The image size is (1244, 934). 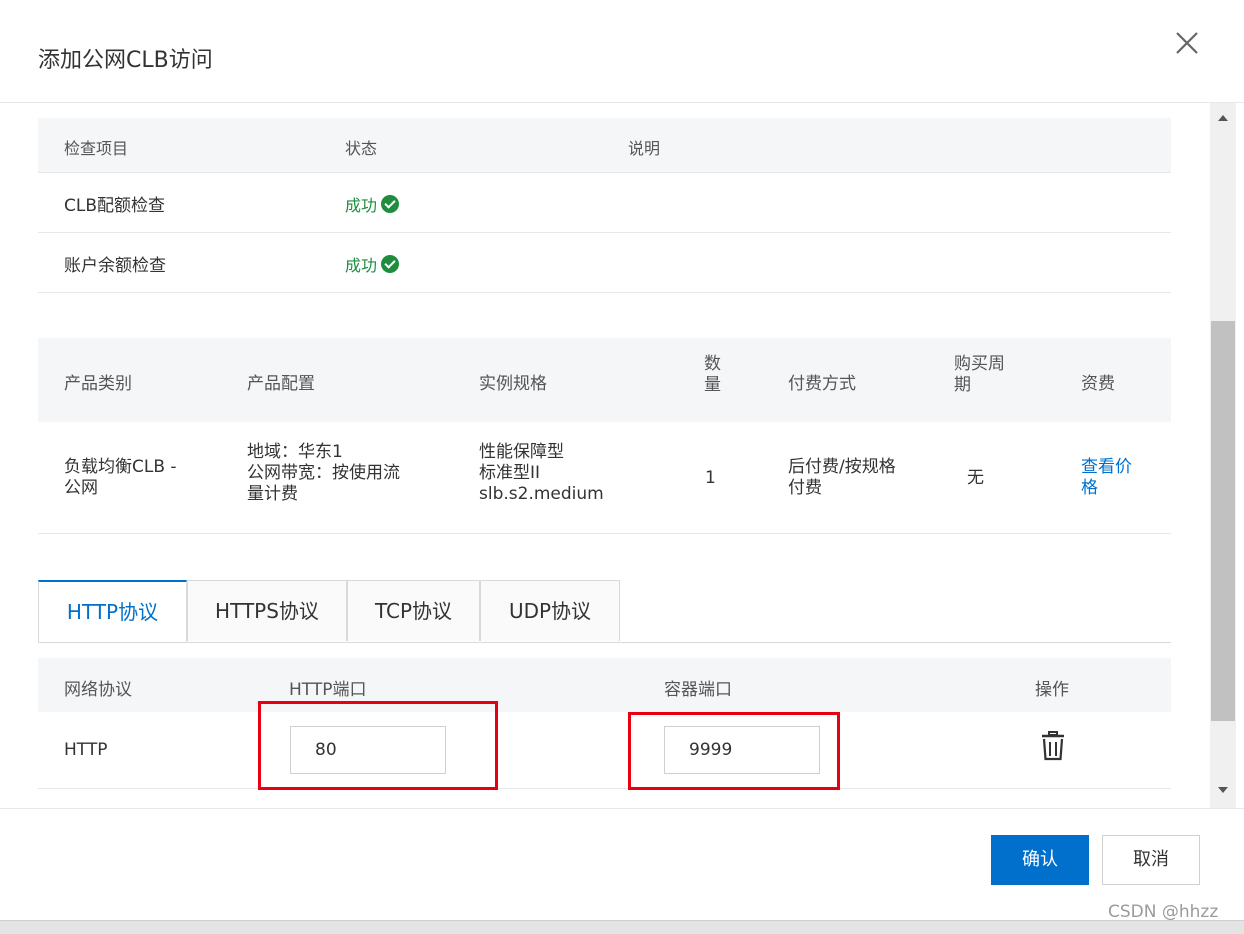 What do you see at coordinates (979, 374) in the screenshot?
I see `header-period: 购买周 期` at bounding box center [979, 374].